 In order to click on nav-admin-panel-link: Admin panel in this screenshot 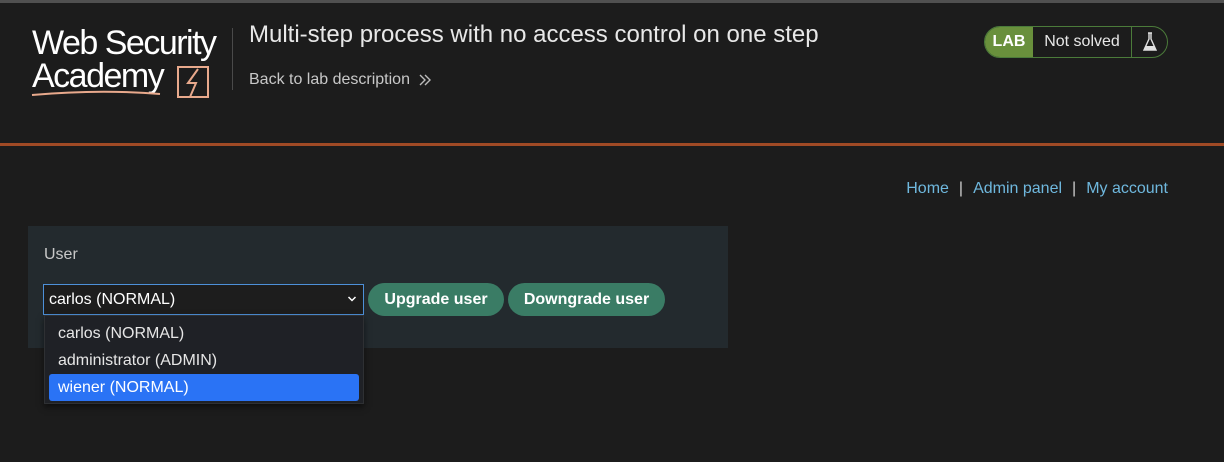, I will do `click(1017, 189)`.